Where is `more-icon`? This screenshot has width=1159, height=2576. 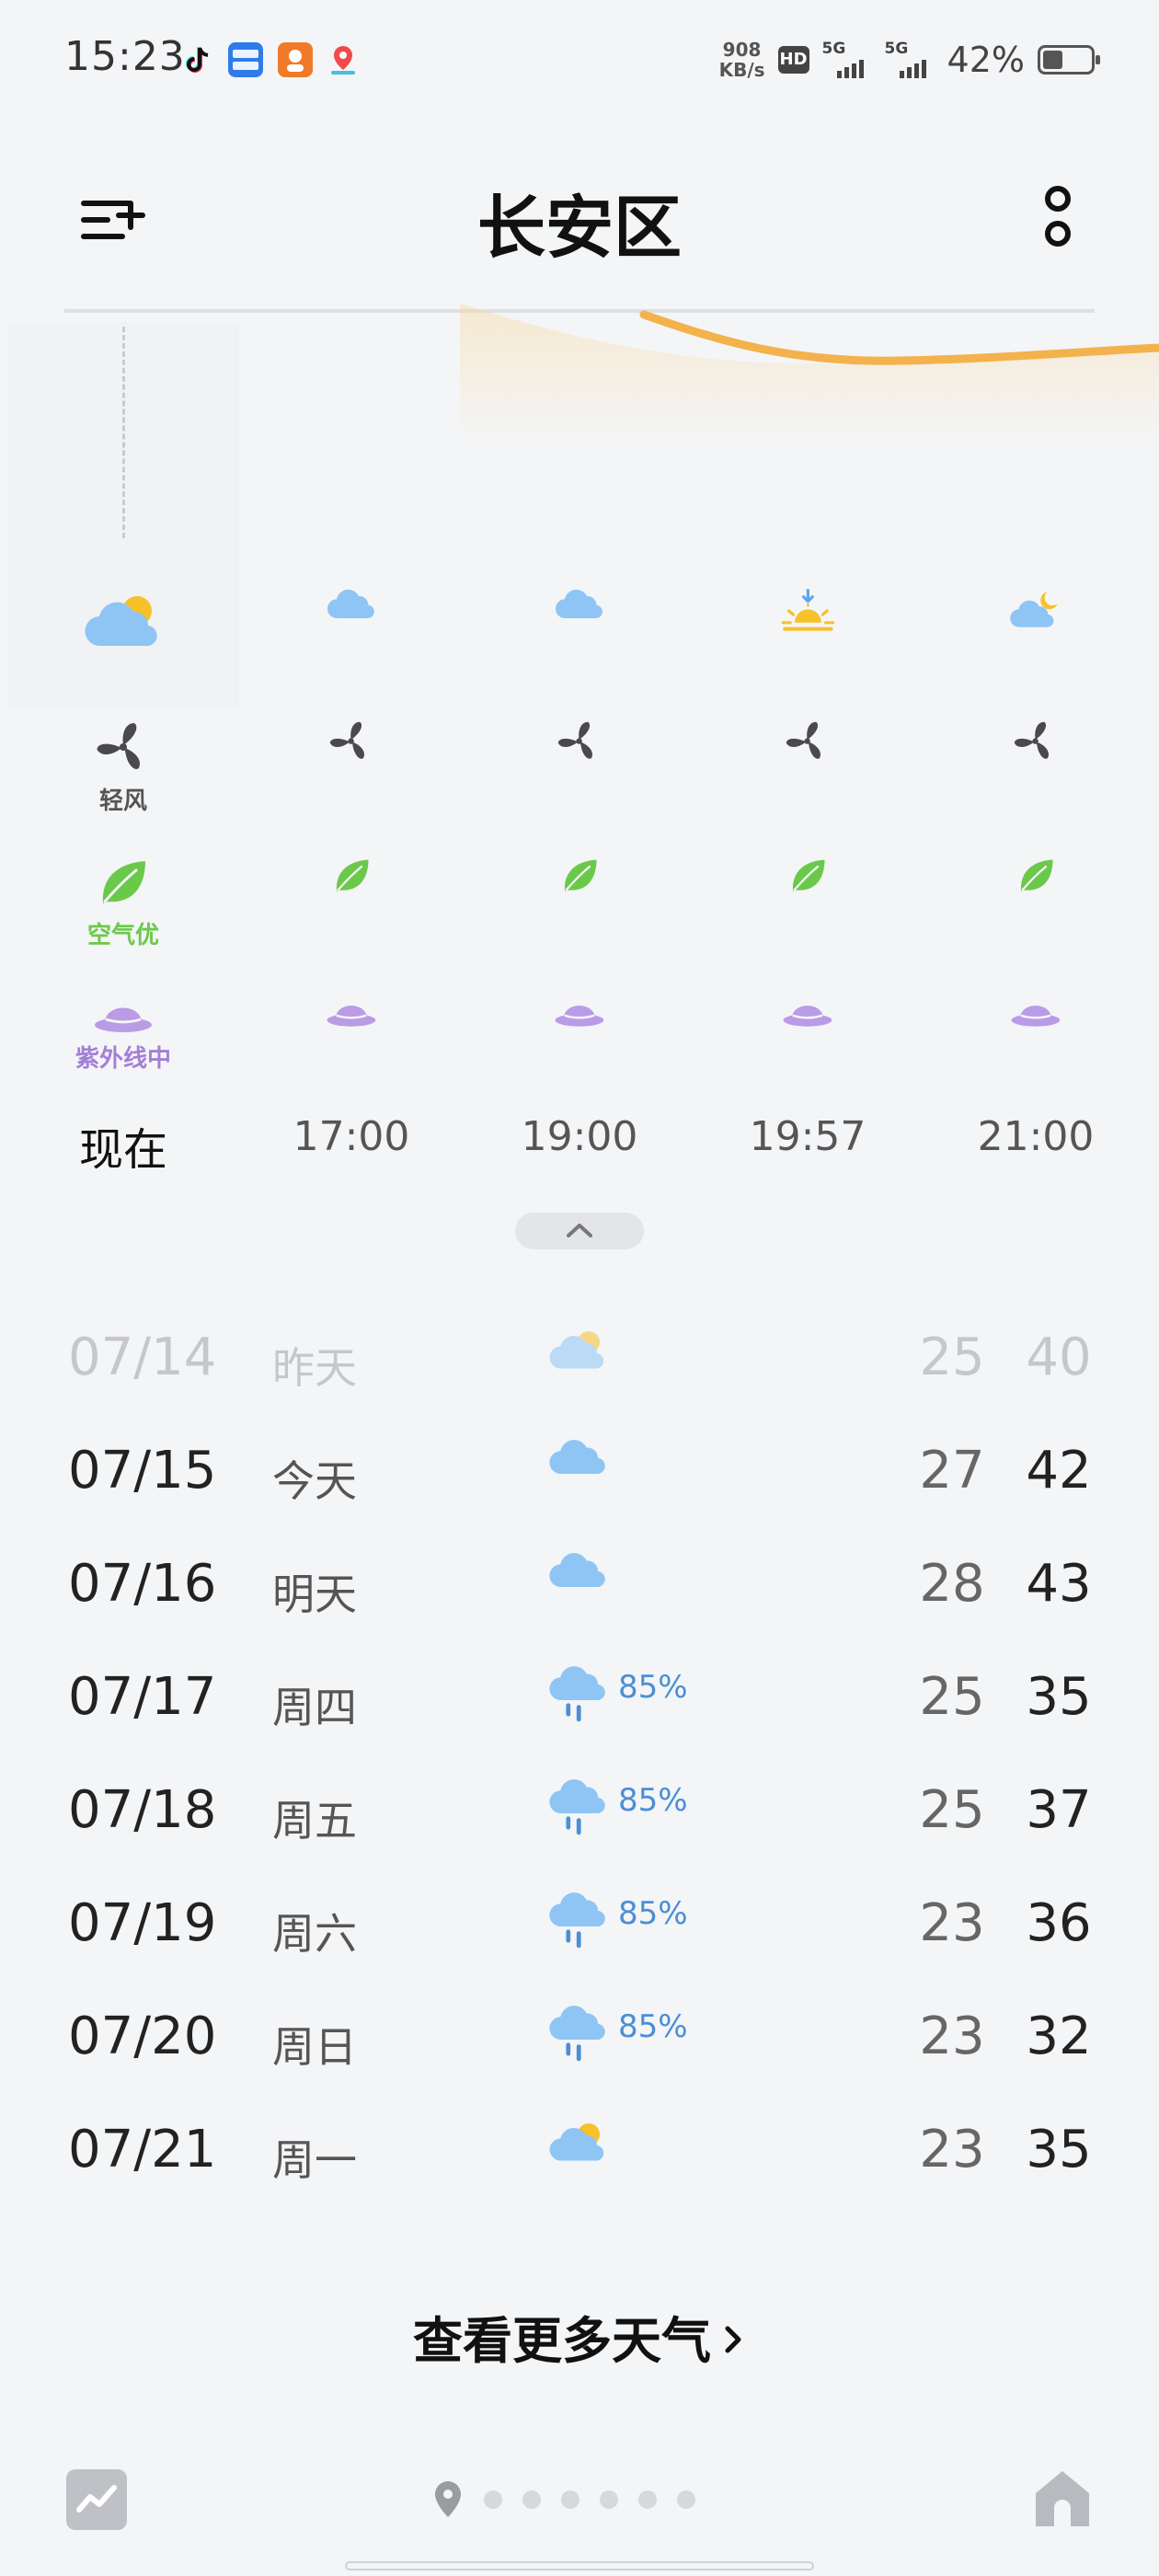 more-icon is located at coordinates (1058, 221).